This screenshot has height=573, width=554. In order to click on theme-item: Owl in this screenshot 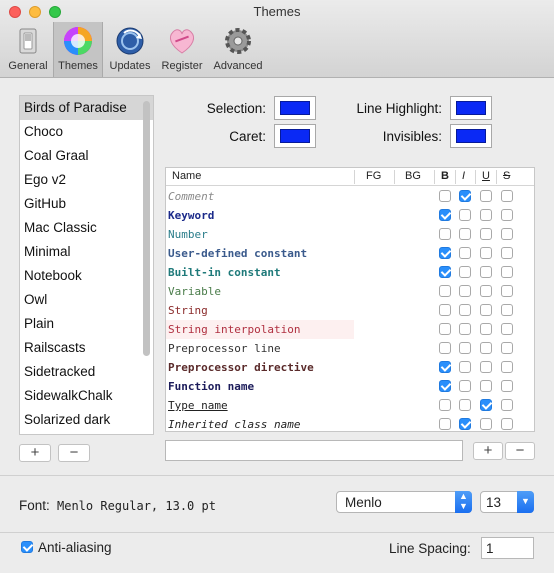, I will do `click(86, 300)`.